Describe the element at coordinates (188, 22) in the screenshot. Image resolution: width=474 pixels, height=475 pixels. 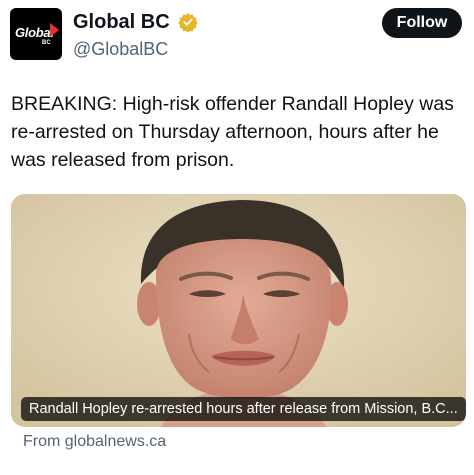
I see `verified-badge-icon` at that location.